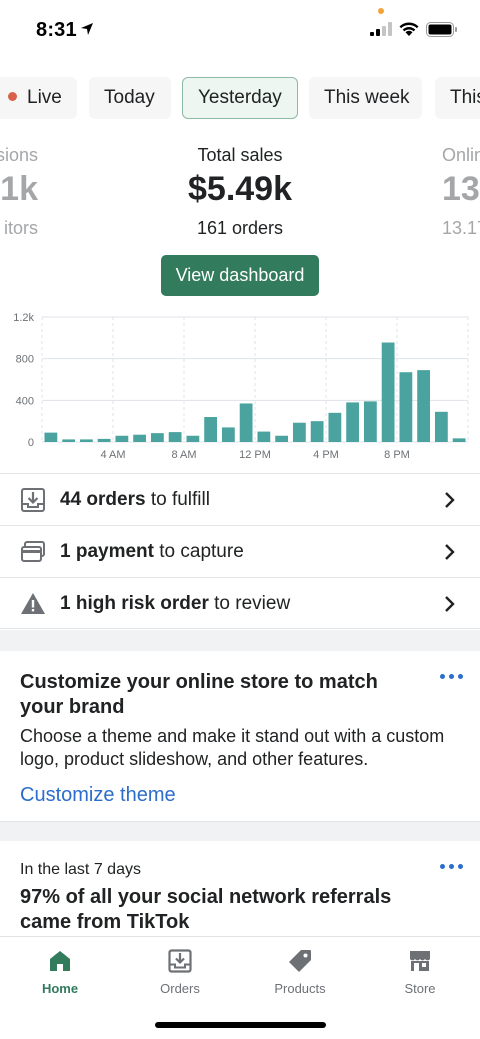 This screenshot has height=1039, width=480. I want to click on tab-today: Today, so click(130, 98).